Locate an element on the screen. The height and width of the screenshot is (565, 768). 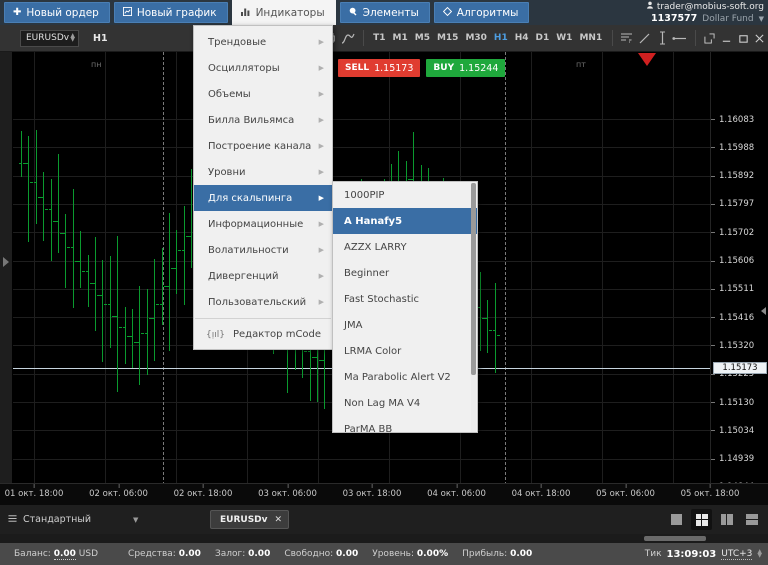
timeframe-t1: T1 is located at coordinates (379, 38).